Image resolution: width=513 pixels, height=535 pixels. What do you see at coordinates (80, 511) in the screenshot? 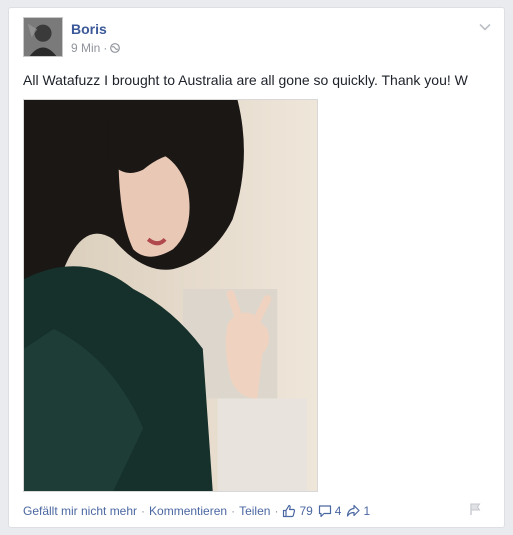
I see `unlike-link: Gefällt mir nicht mehr` at bounding box center [80, 511].